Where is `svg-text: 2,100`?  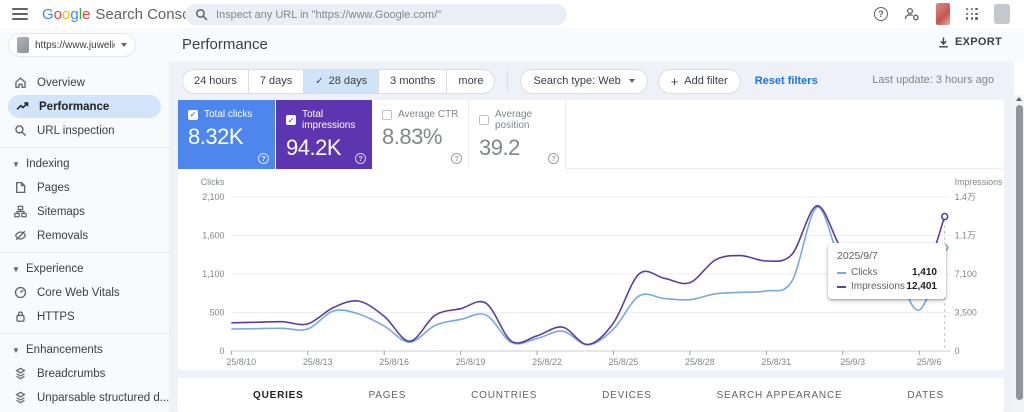
svg-text: 2,100 is located at coordinates (213, 197).